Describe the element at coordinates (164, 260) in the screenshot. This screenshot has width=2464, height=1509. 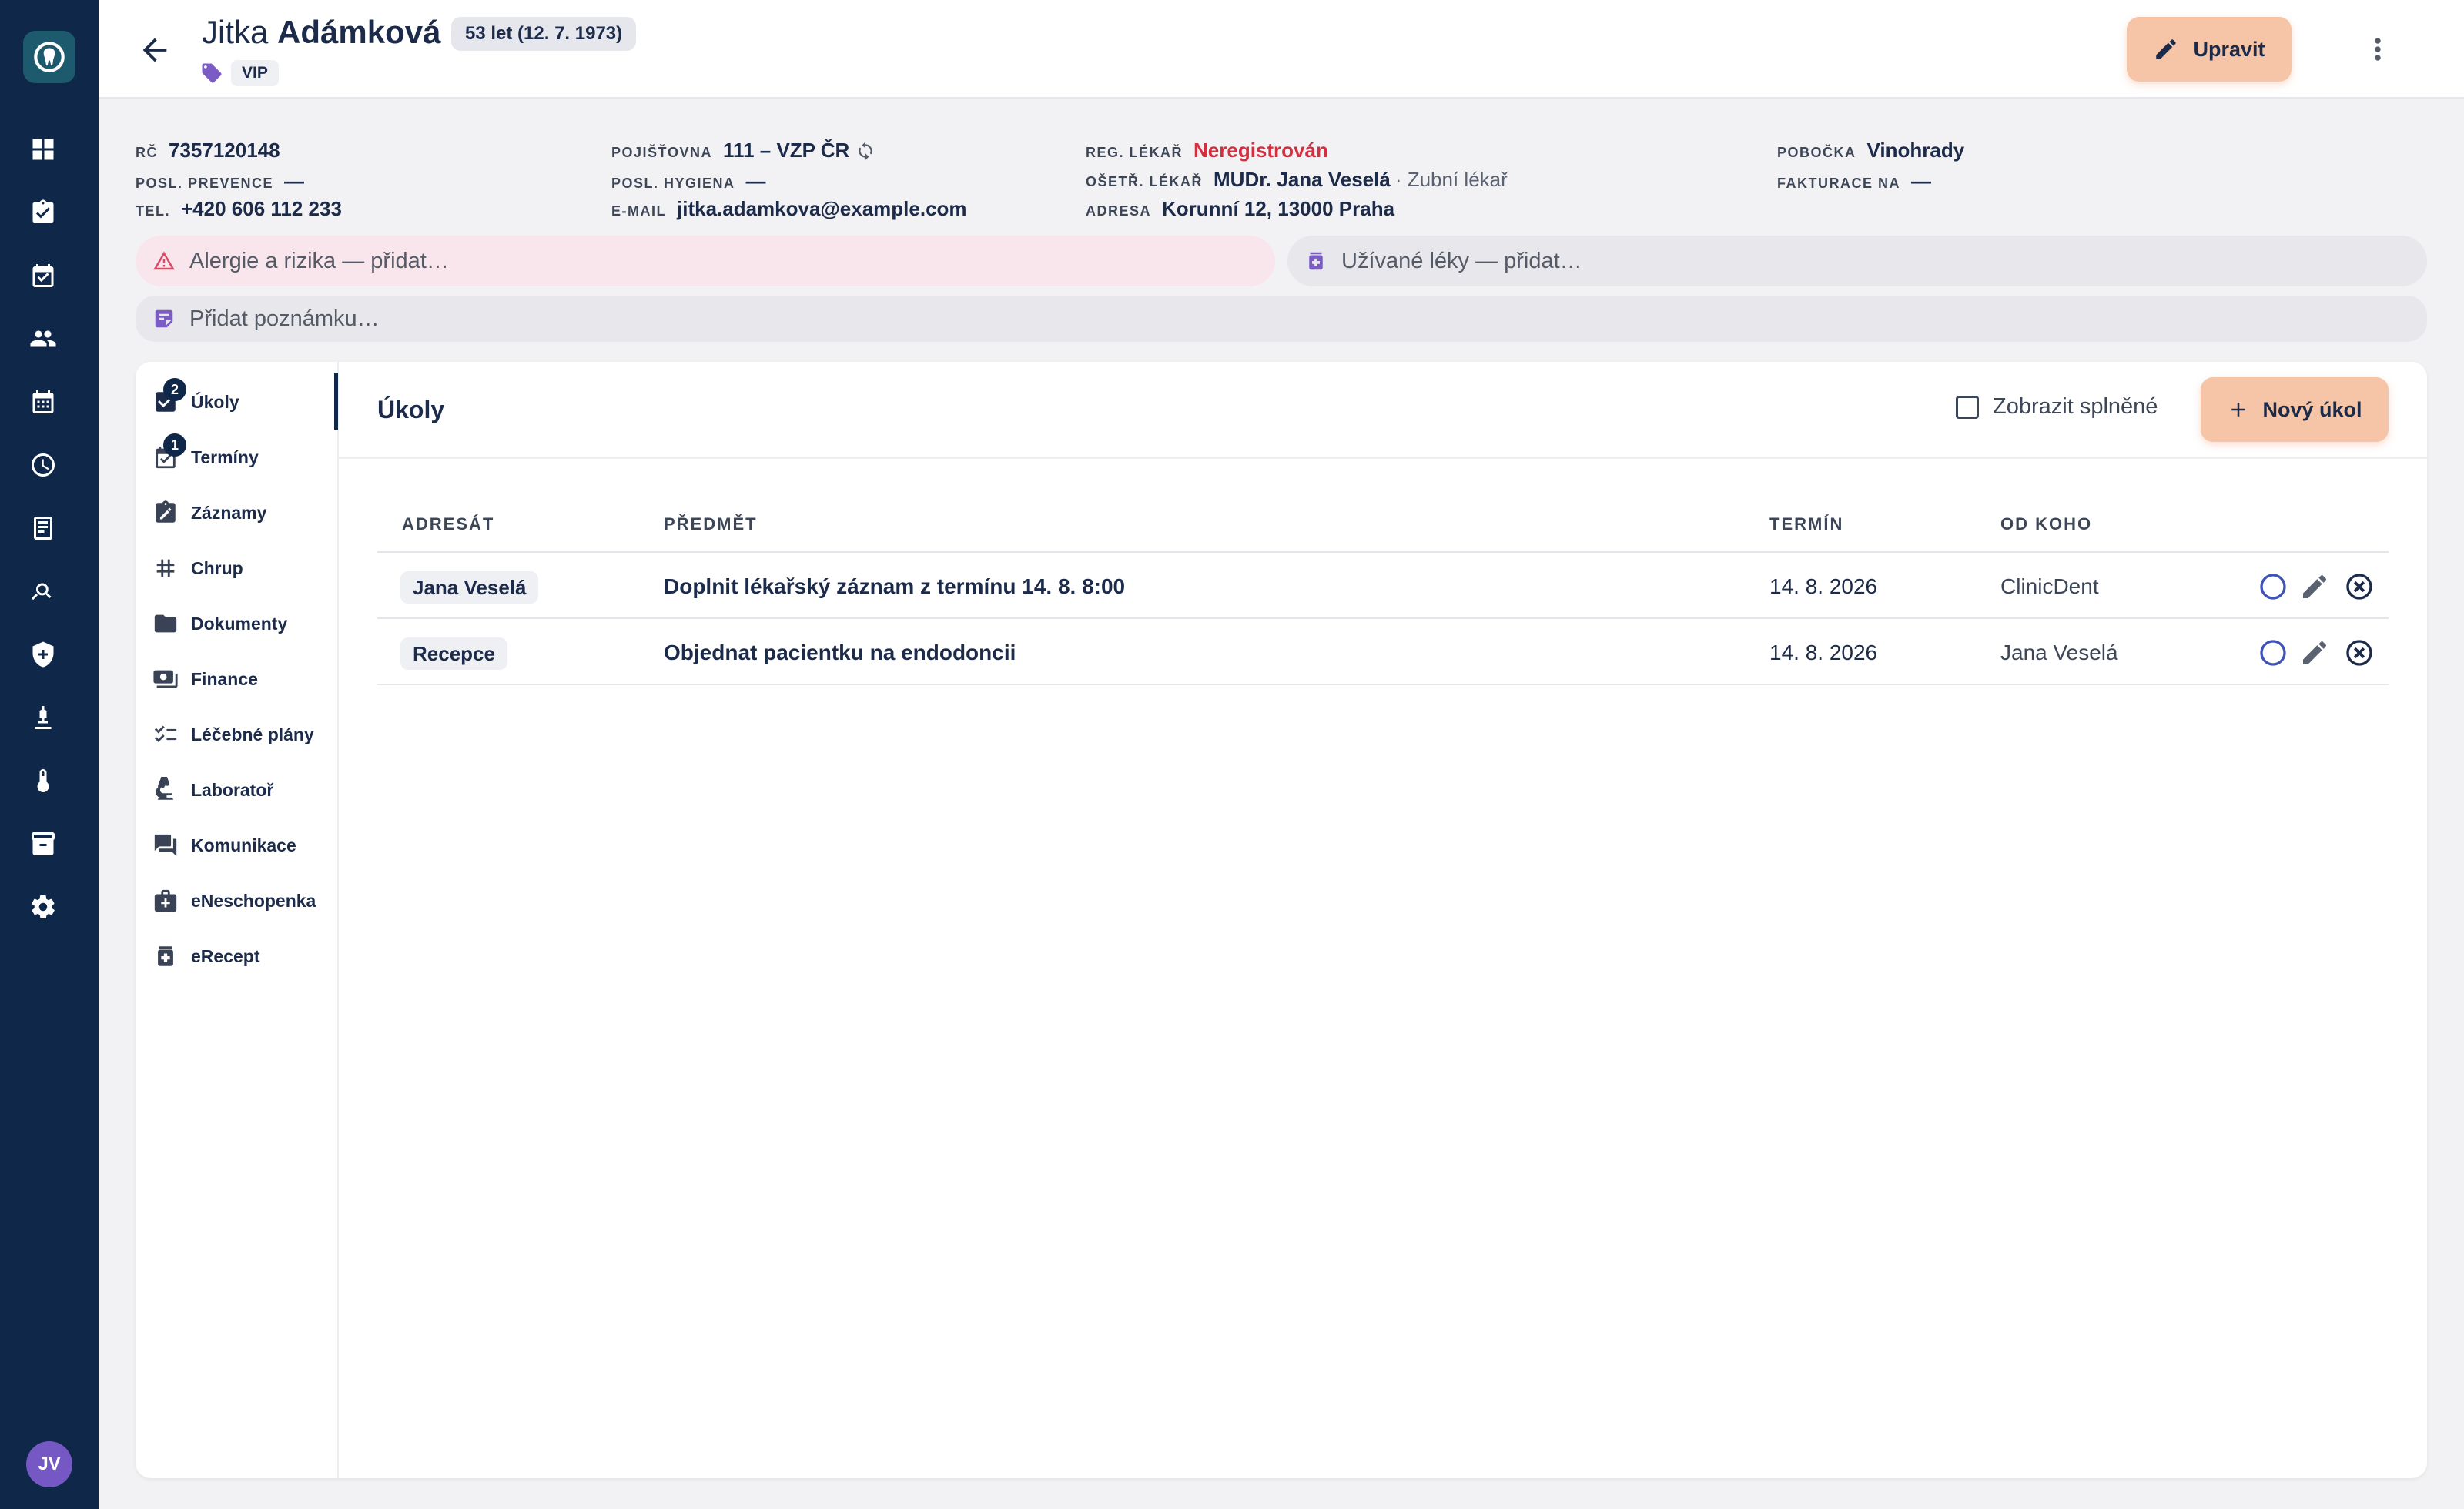
I see `warning-icon` at that location.